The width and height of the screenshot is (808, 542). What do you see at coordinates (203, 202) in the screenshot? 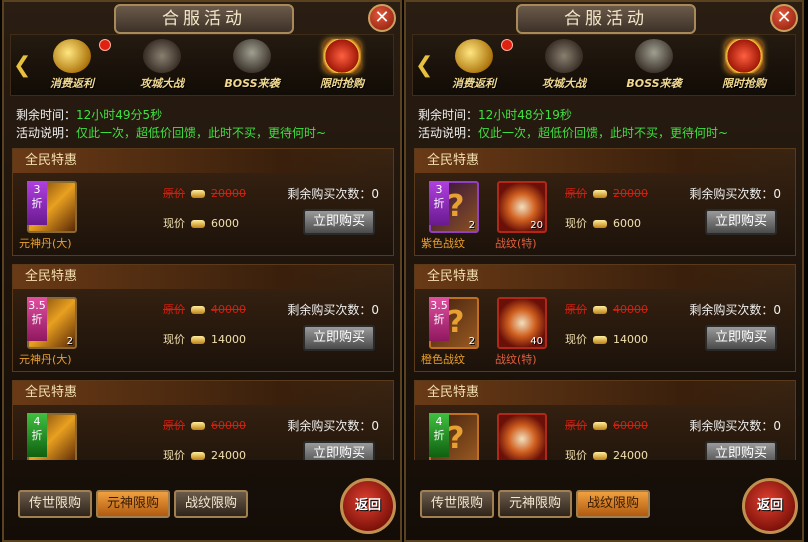
I see `offer-card: 全民特惠 3 折元神丹(大) 原价 20000 现价 6000 剩余购买次数：0 立即购买` at bounding box center [203, 202].